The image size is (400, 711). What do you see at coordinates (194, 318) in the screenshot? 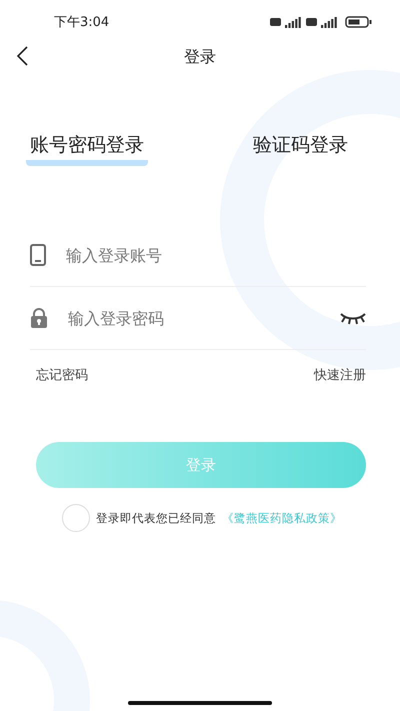
I see `password-field: 输入登录密码` at bounding box center [194, 318].